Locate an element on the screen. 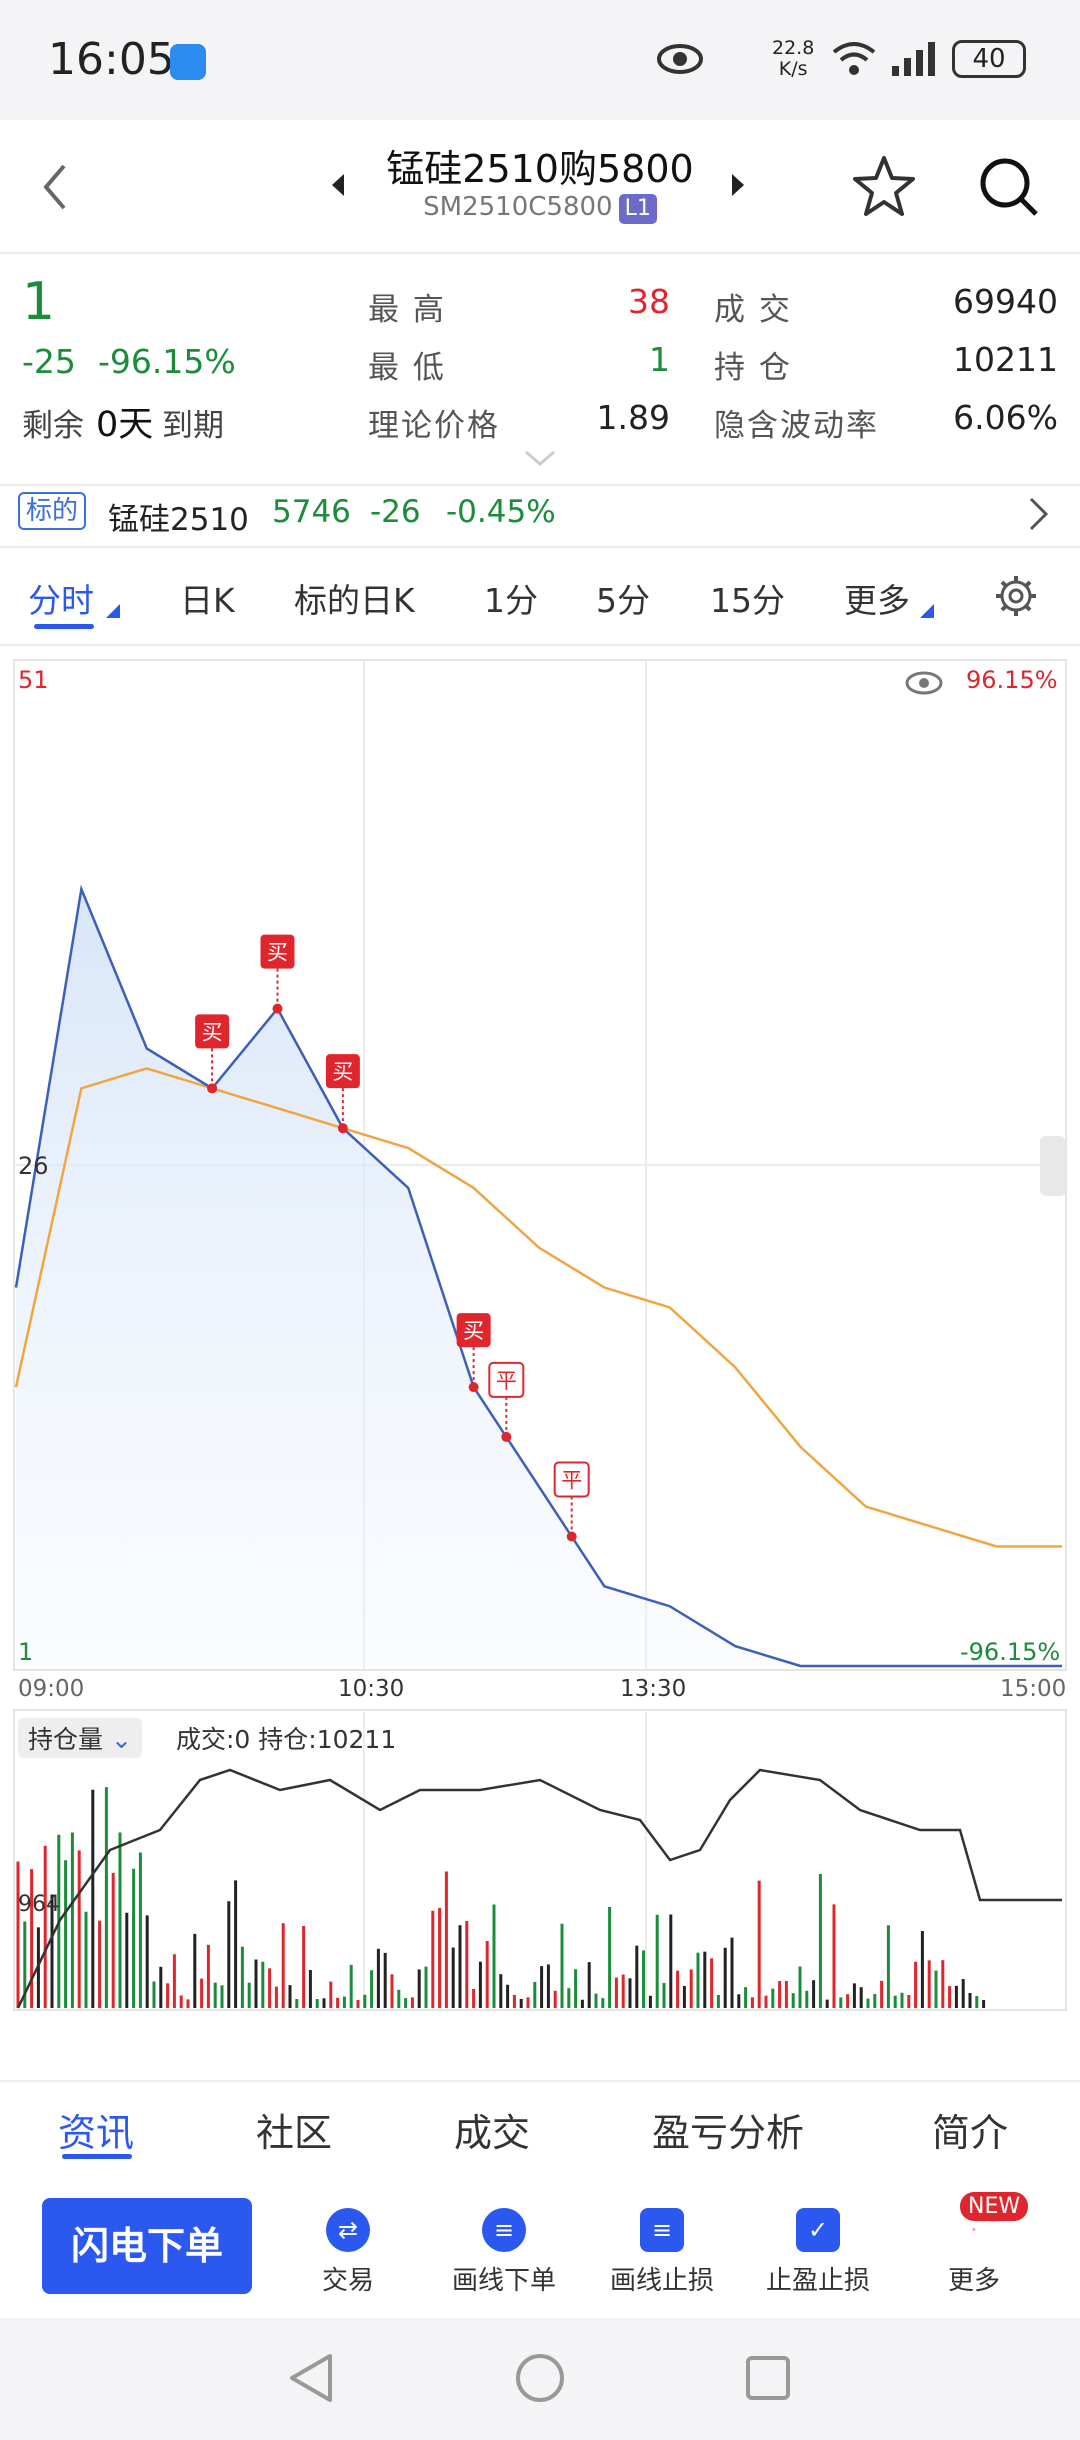  draw-stoploss-button: ≡ 画线止损 is located at coordinates (662, 2252).